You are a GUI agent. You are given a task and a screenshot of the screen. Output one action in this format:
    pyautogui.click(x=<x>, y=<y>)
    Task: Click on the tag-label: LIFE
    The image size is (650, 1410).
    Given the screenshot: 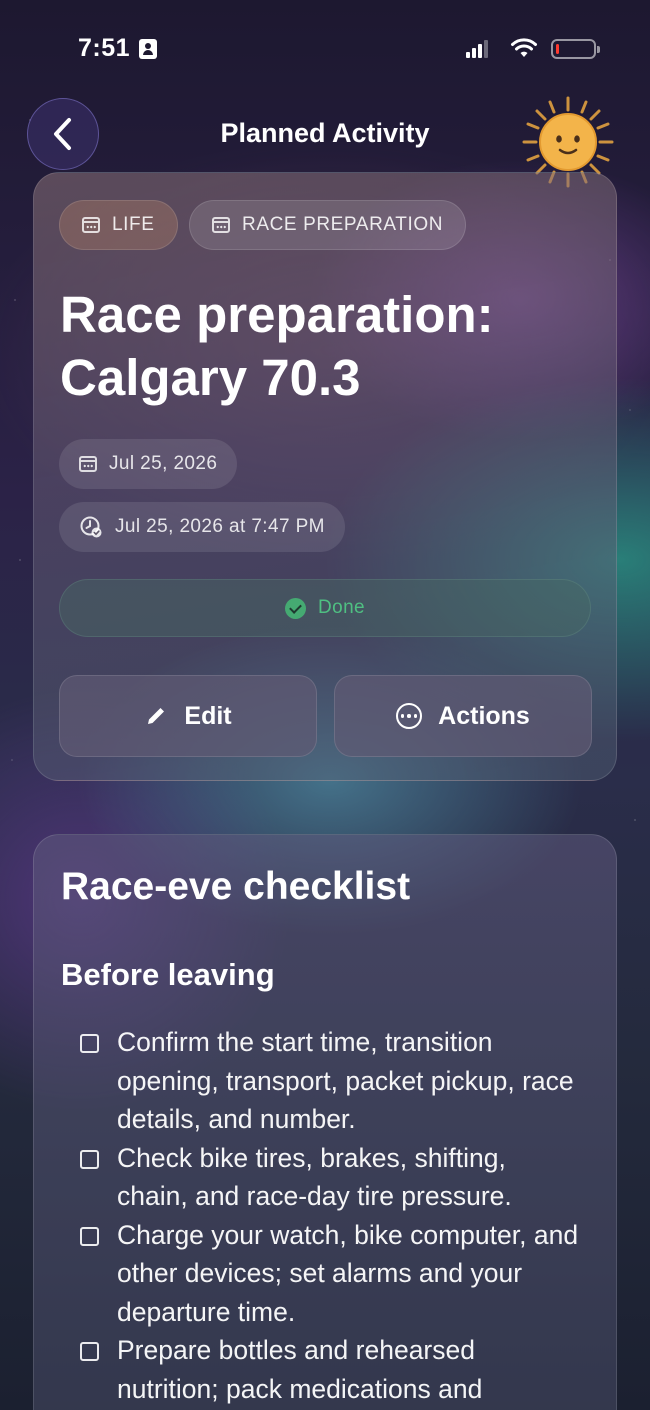 What is the action you would take?
    pyautogui.click(x=133, y=224)
    